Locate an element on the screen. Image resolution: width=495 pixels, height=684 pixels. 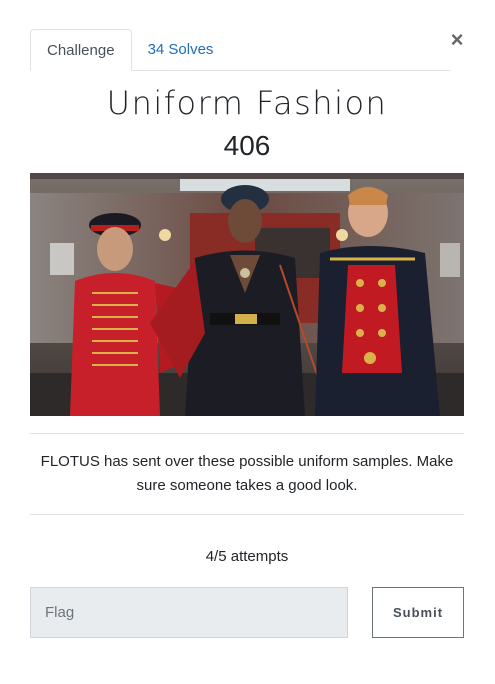
tab-solves: 34 Solves is located at coordinates (181, 49).